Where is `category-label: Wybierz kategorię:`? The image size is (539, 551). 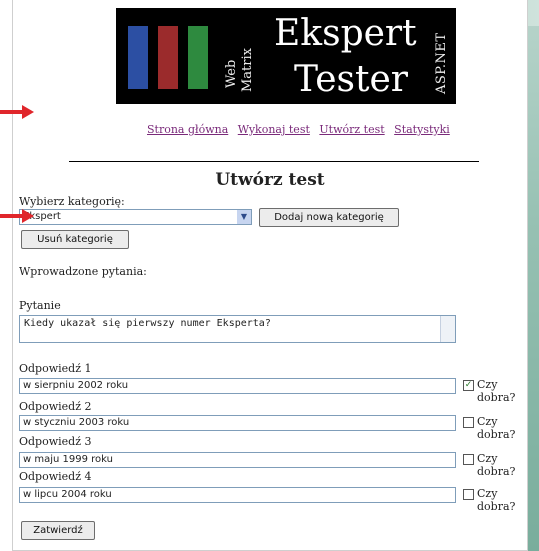
category-label: Wybierz kategorię: is located at coordinates (72, 201).